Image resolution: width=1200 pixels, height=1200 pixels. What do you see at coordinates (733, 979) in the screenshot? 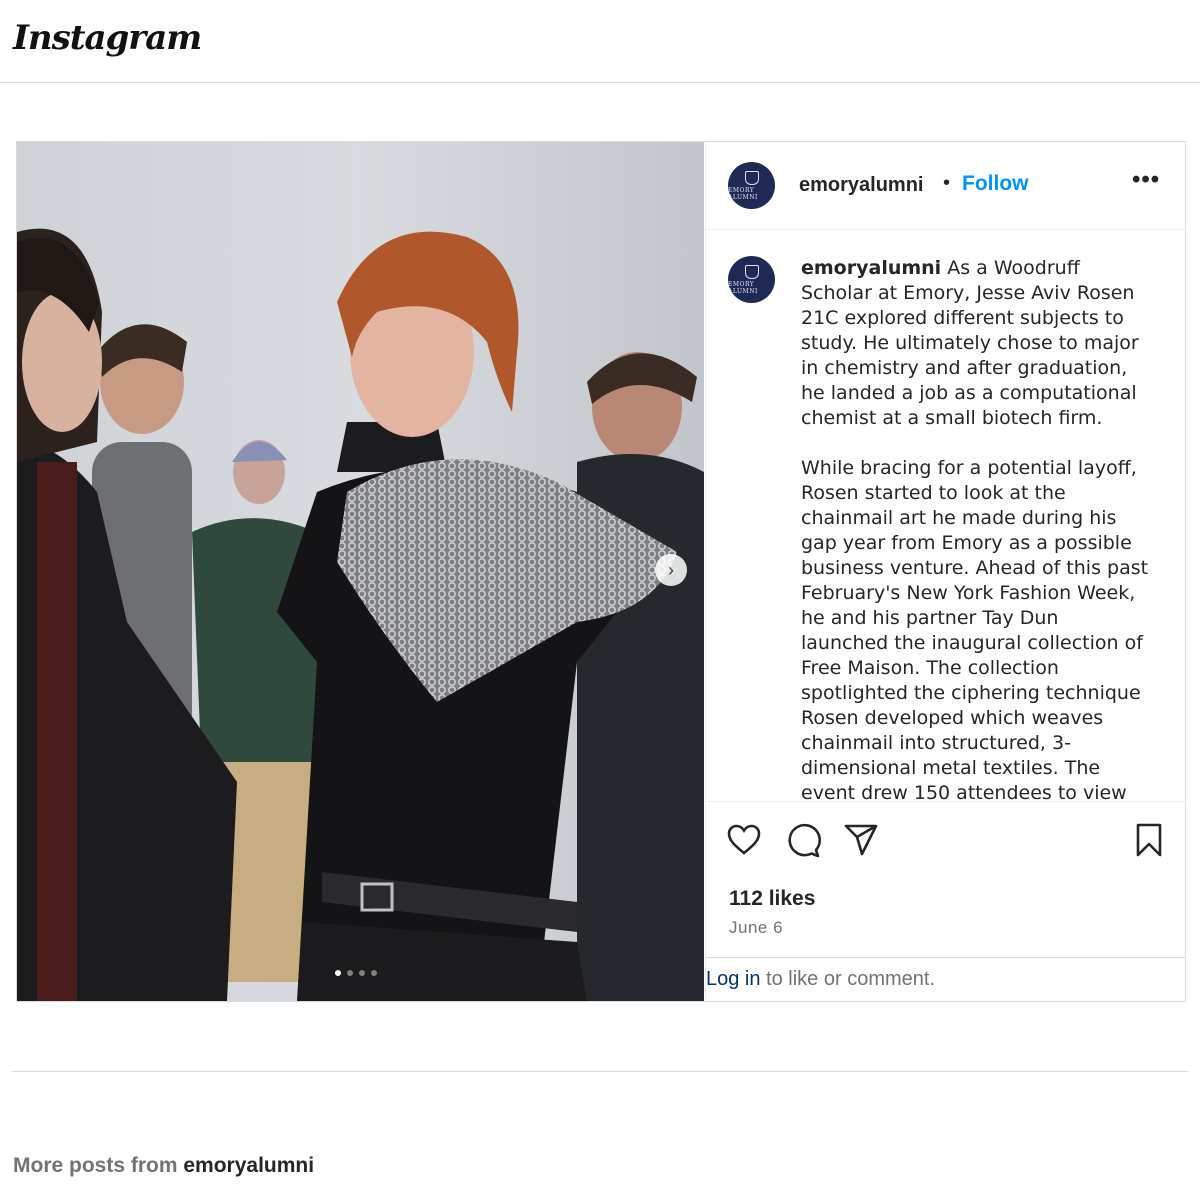
I see `login-link: Log in` at bounding box center [733, 979].